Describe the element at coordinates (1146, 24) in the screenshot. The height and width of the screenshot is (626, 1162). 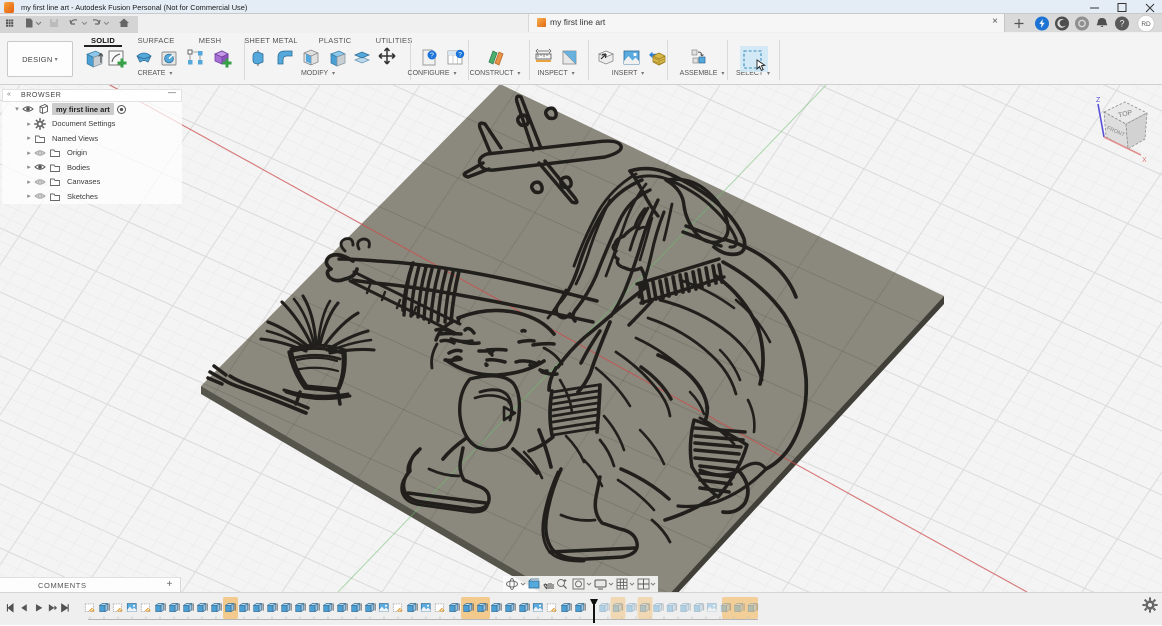
I see `svg-text: RD` at that location.